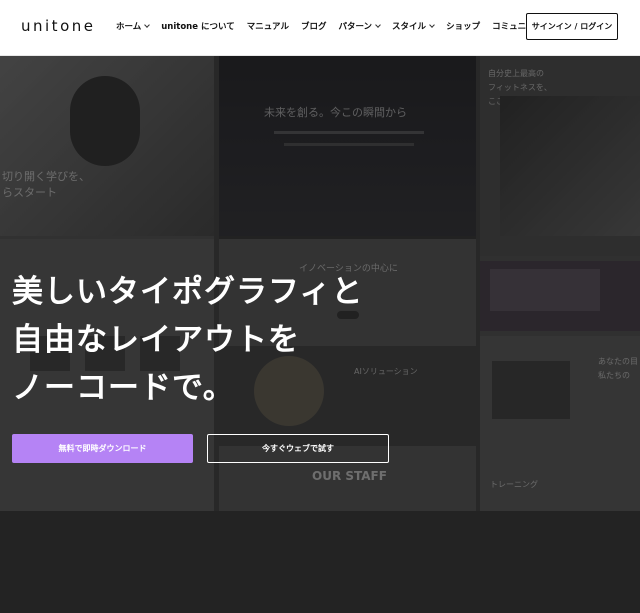 This screenshot has height=613, width=640. I want to click on nav-label: unitone について, so click(198, 27).